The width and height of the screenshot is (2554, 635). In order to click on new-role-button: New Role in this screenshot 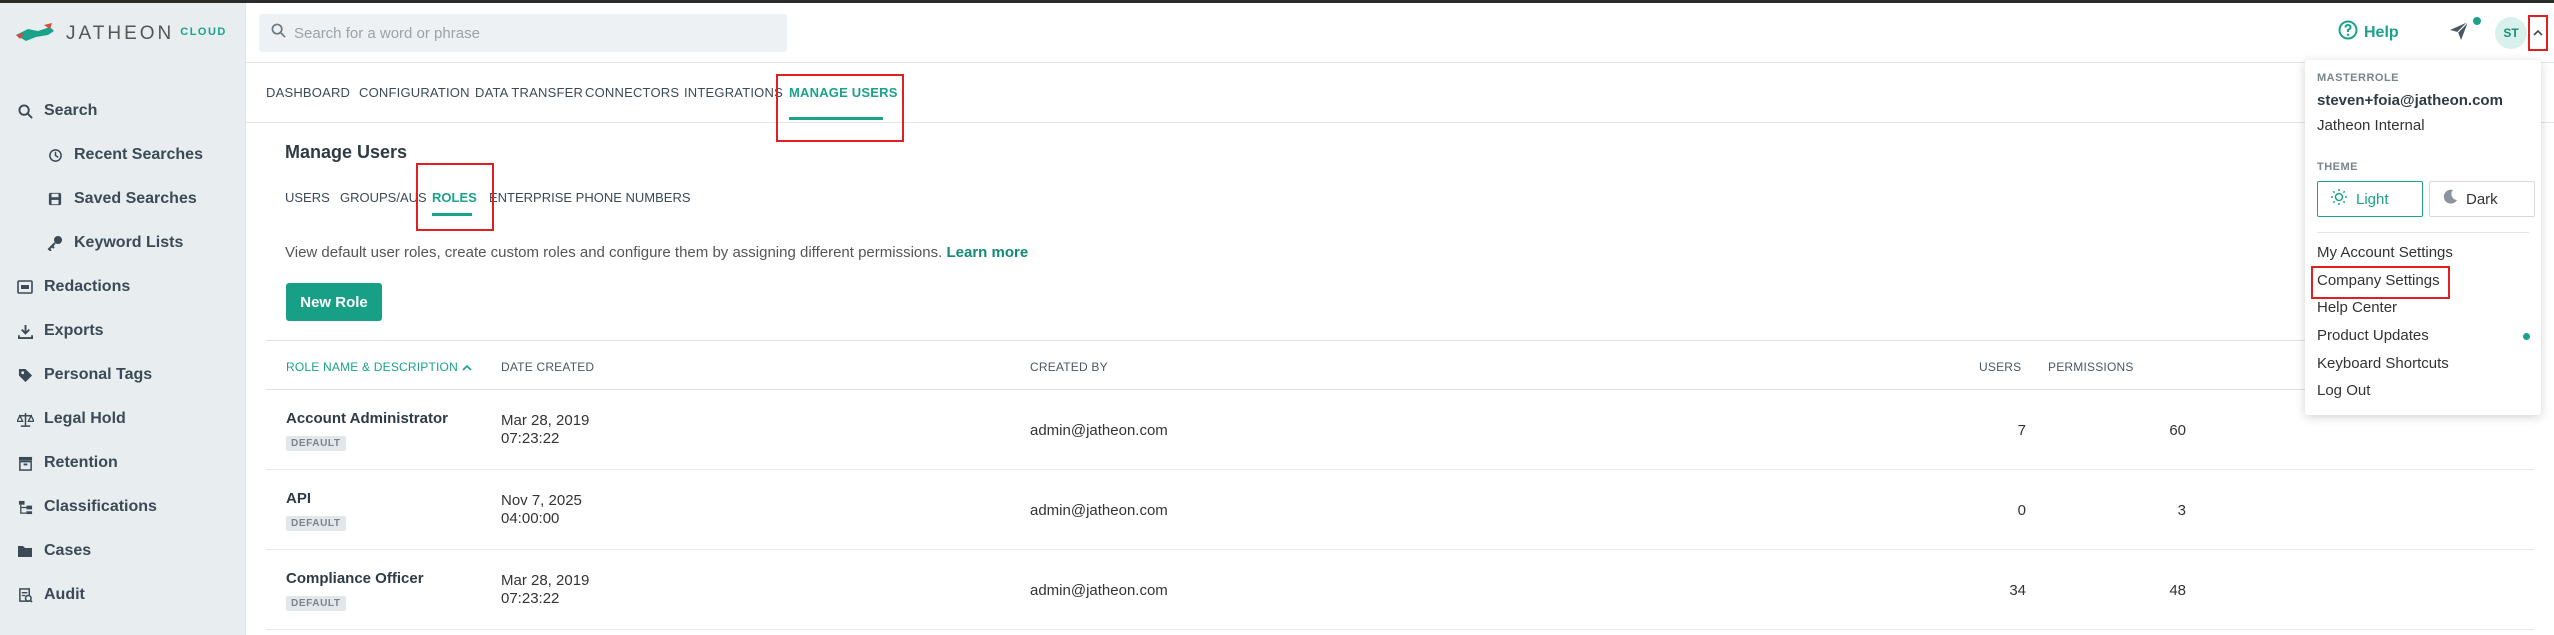, I will do `click(334, 302)`.